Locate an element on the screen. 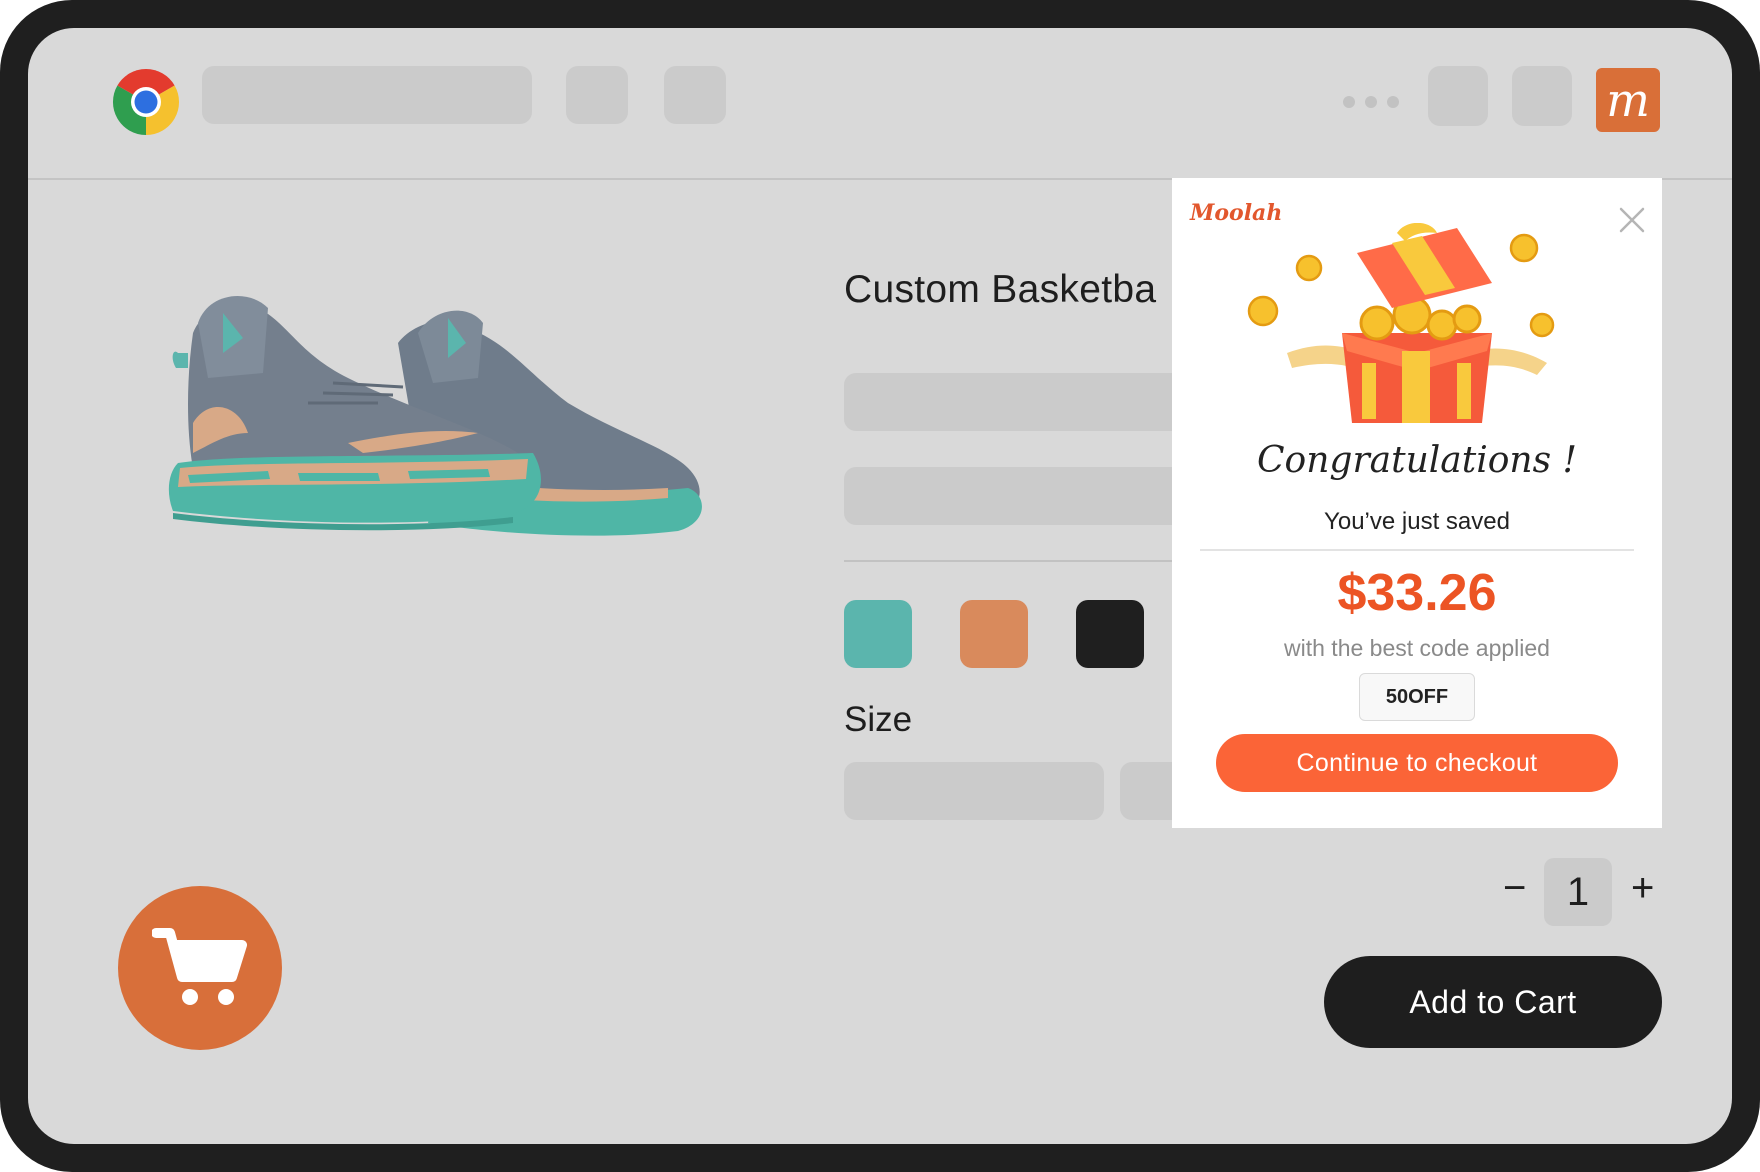 The width and height of the screenshot is (1760, 1172). quantity-value: 1 is located at coordinates (1578, 892).